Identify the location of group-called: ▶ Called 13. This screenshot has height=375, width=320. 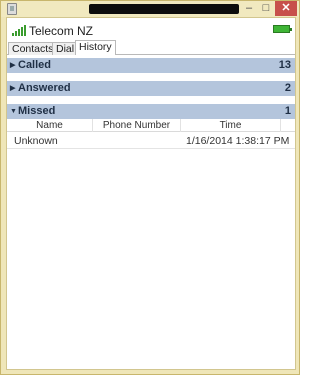
(151, 65).